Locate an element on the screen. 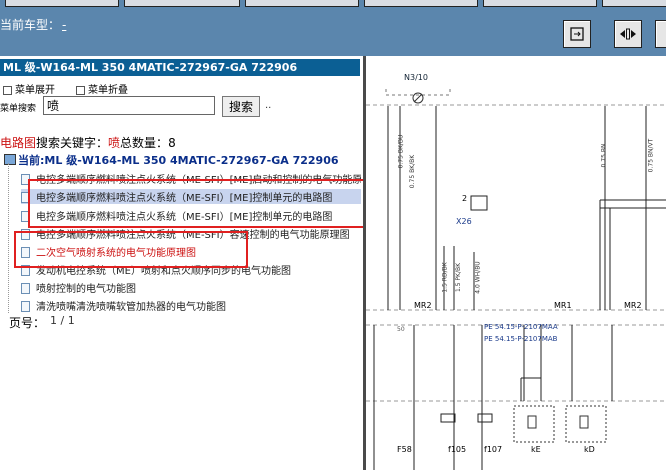  category-label: 电路图 is located at coordinates (18, 143).